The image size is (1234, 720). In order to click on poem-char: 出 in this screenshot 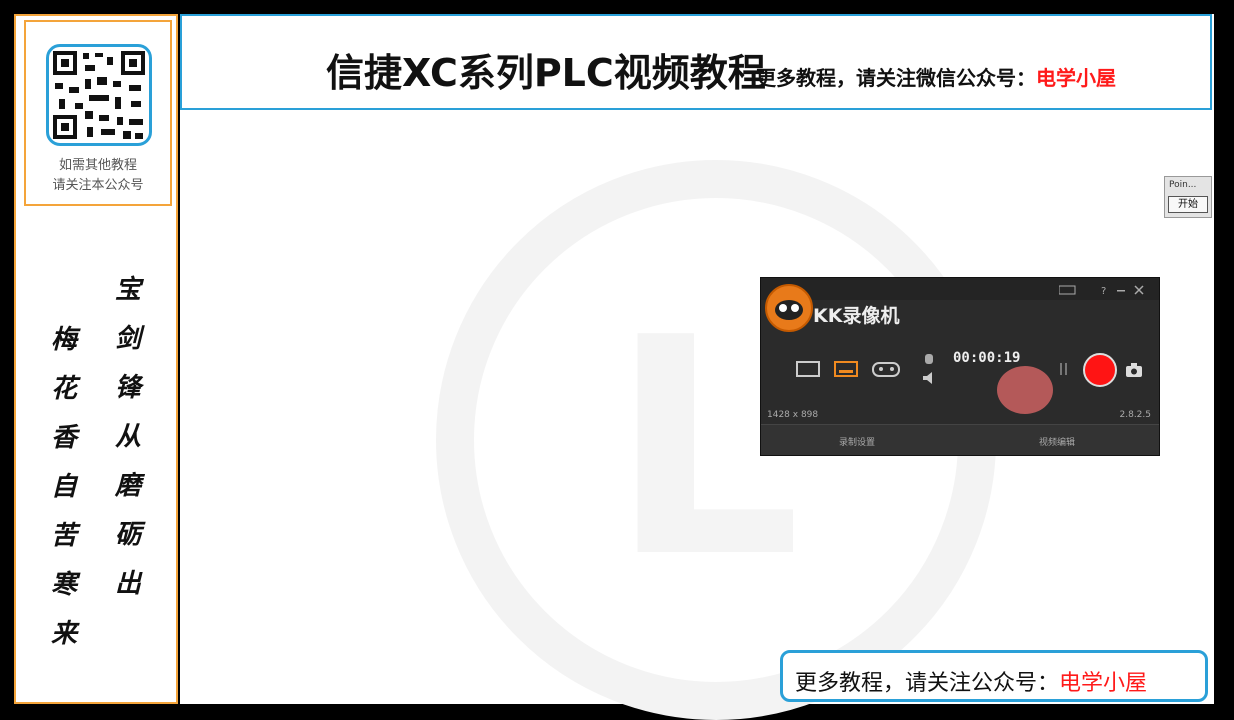, I will do `click(127, 584)`.